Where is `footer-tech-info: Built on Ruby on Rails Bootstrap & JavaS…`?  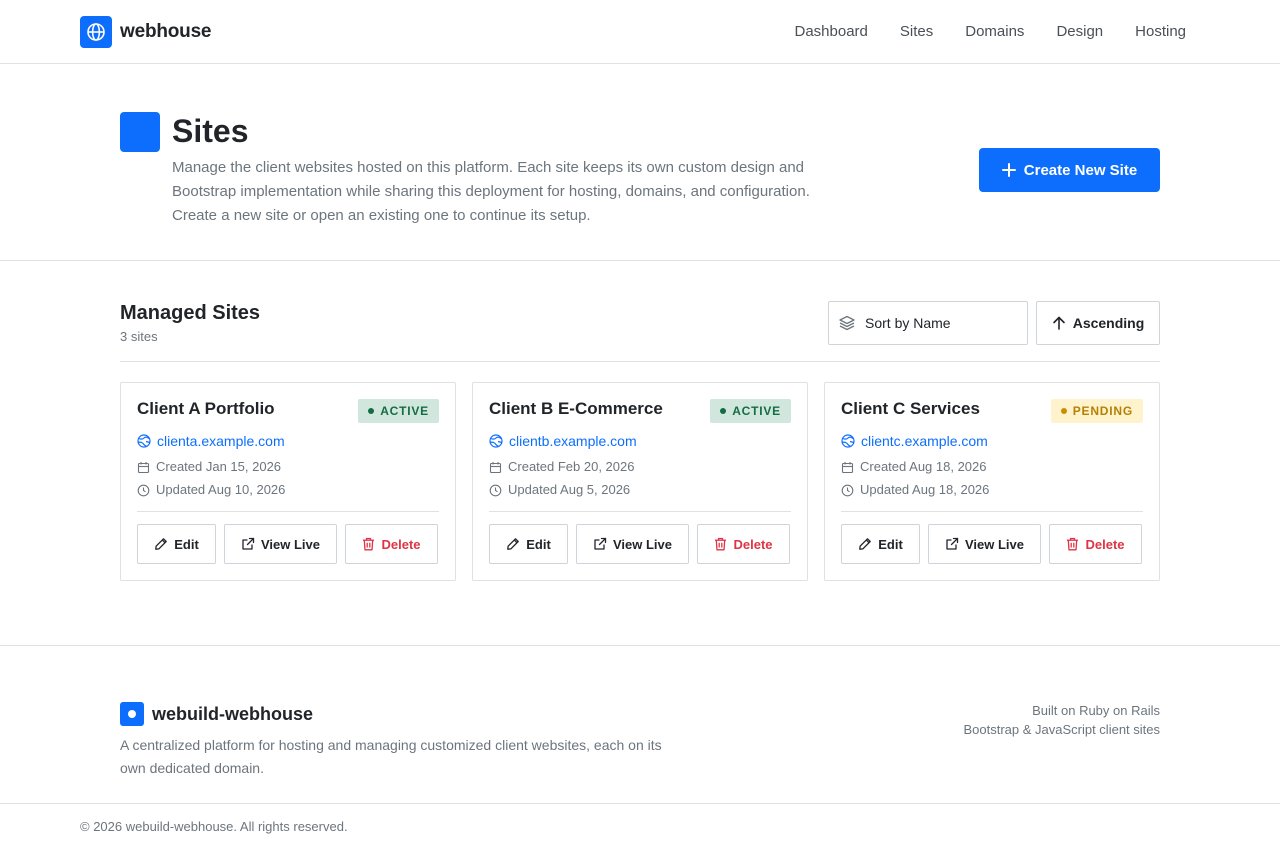
footer-tech-info: Built on Ruby on Rails Bootstrap & JavaS… is located at coordinates (1061, 720).